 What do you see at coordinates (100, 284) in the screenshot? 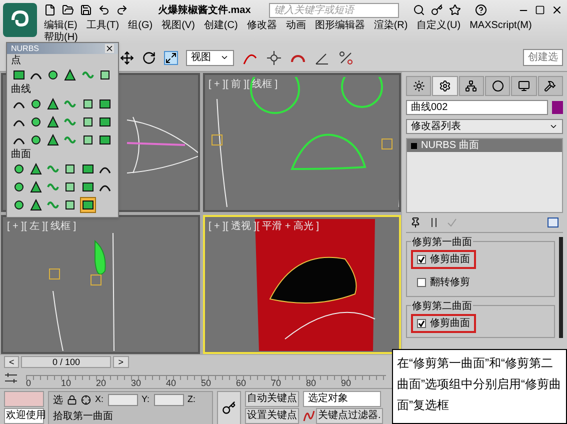
I see `viewport: [ + ][ 左 ][ 线框 ]` at bounding box center [100, 284].